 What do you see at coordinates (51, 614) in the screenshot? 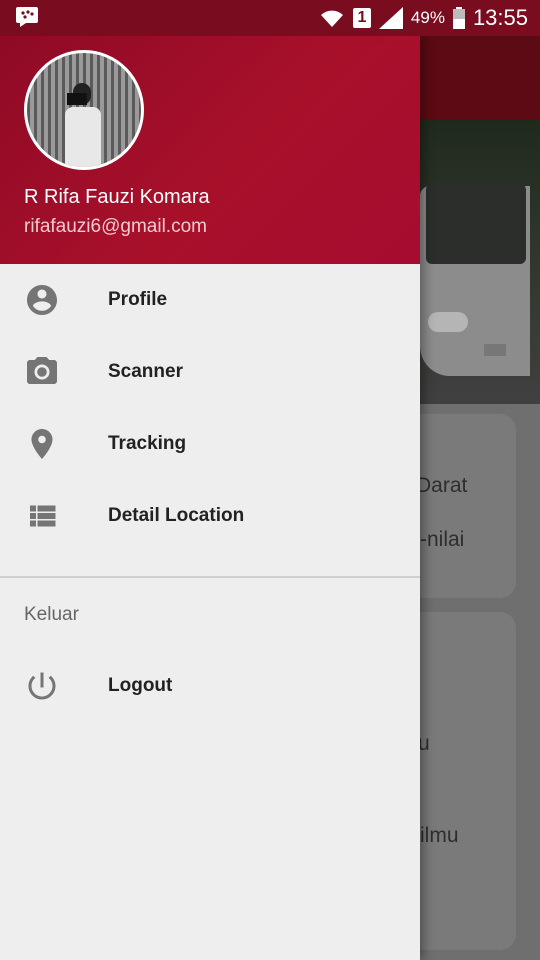
I see `section-title: Keluar` at bounding box center [51, 614].